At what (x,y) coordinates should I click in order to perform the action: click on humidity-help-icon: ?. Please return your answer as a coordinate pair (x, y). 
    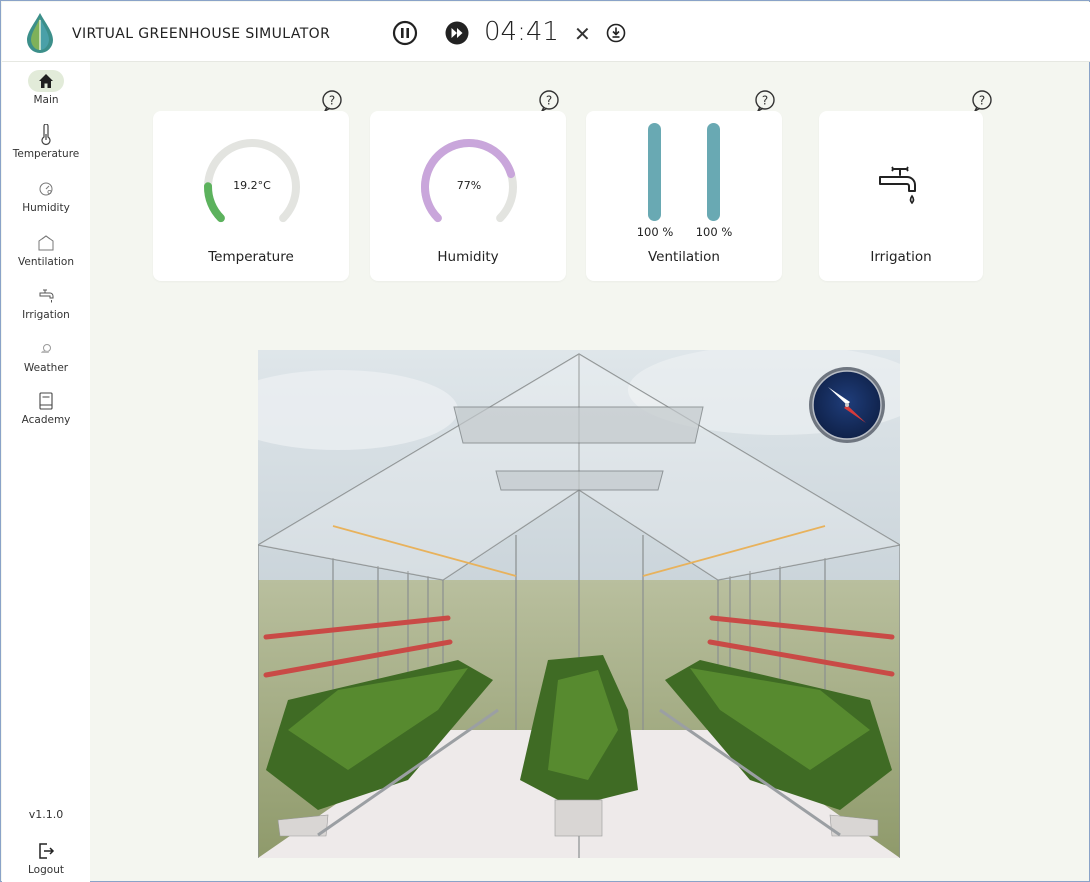
    Looking at the image, I should click on (549, 101).